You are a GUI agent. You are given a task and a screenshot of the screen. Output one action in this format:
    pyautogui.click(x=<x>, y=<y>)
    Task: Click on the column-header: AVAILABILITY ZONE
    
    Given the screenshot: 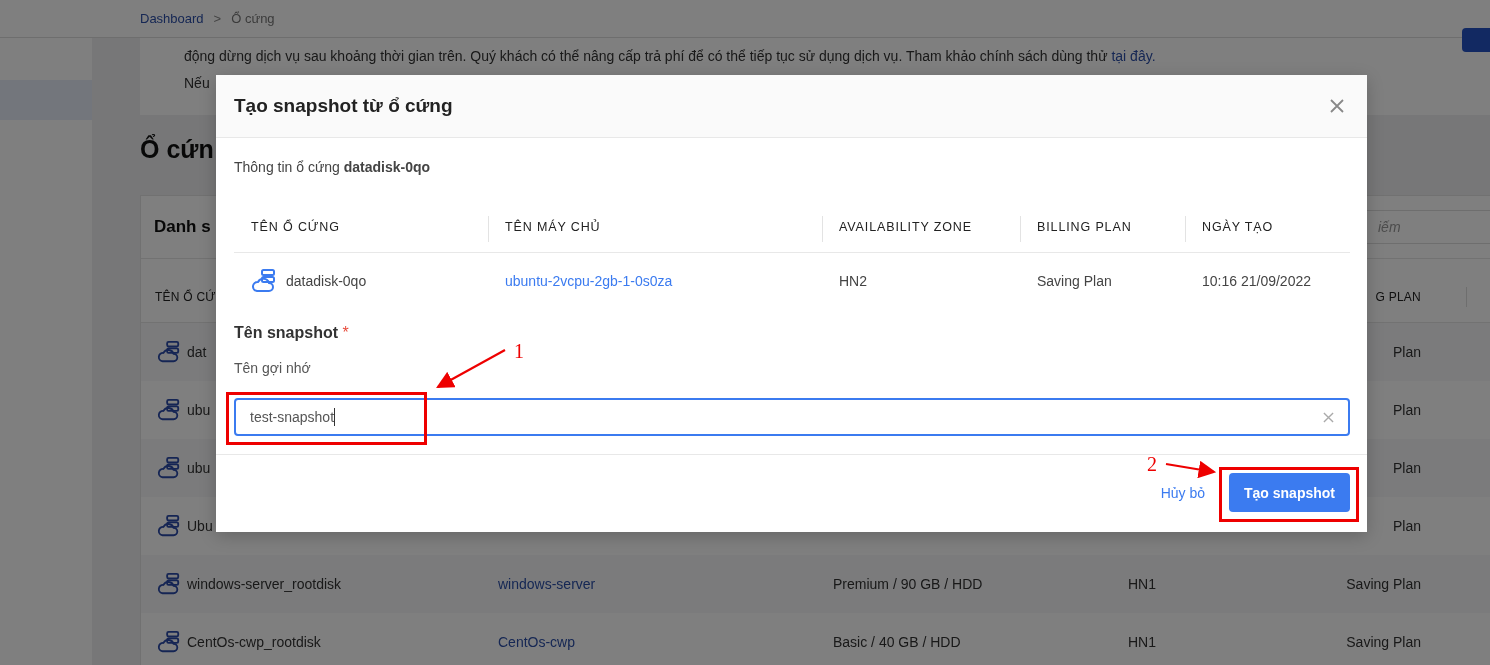 What is the action you would take?
    pyautogui.click(x=905, y=227)
    